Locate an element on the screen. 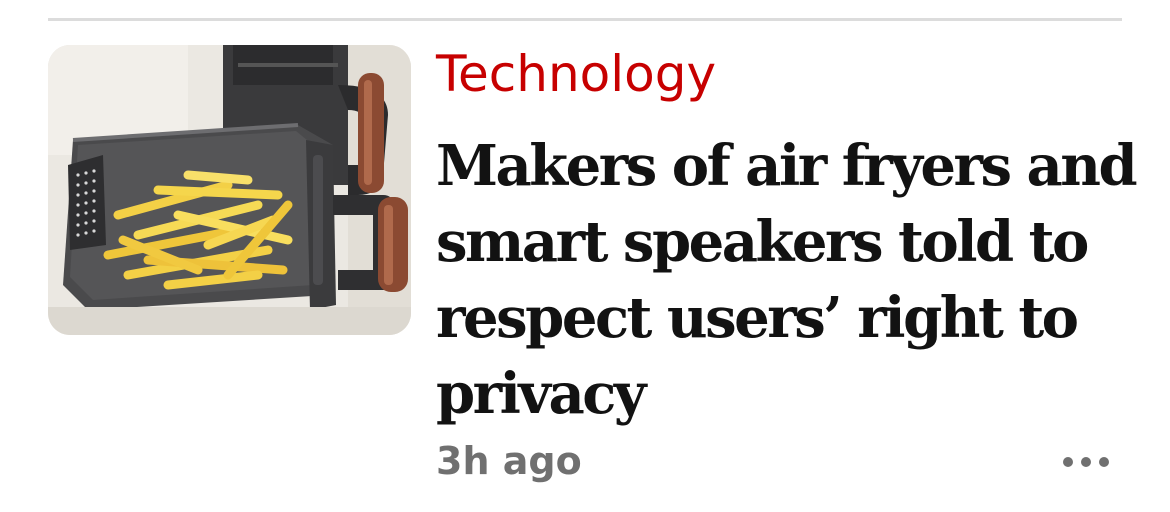 This screenshot has width=1170, height=512. more-horizontal-icon is located at coordinates (1086, 462).